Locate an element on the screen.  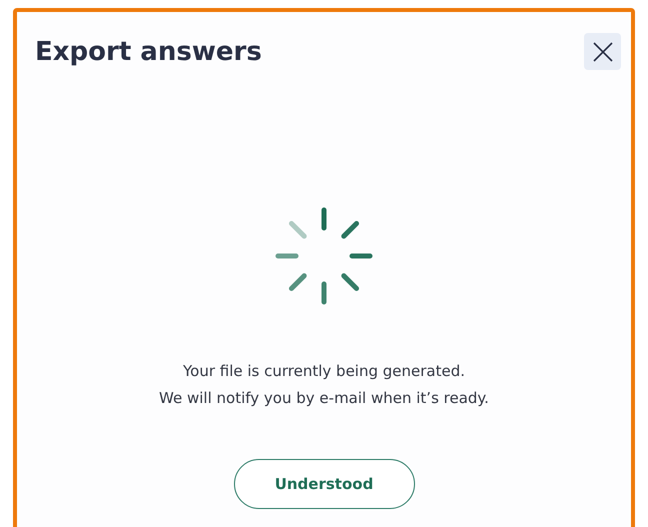
message-text: We will notify you by e-mail when it’s ready. is located at coordinates (324, 398).